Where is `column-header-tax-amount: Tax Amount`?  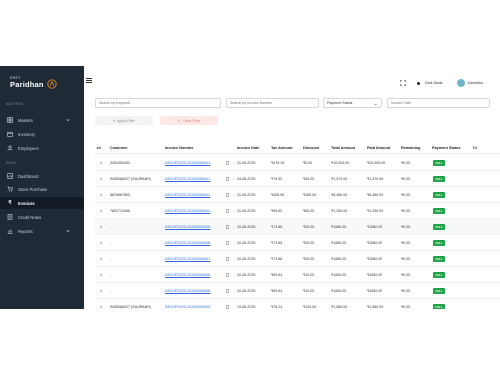
column-header-tax-amount: Tax Amount is located at coordinates (282, 148).